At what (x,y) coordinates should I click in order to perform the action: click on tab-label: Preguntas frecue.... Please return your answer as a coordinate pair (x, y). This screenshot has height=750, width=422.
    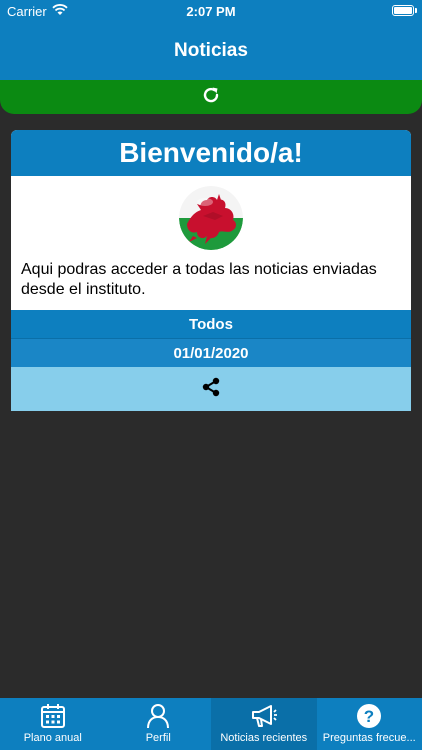
    Looking at the image, I should click on (369, 738).